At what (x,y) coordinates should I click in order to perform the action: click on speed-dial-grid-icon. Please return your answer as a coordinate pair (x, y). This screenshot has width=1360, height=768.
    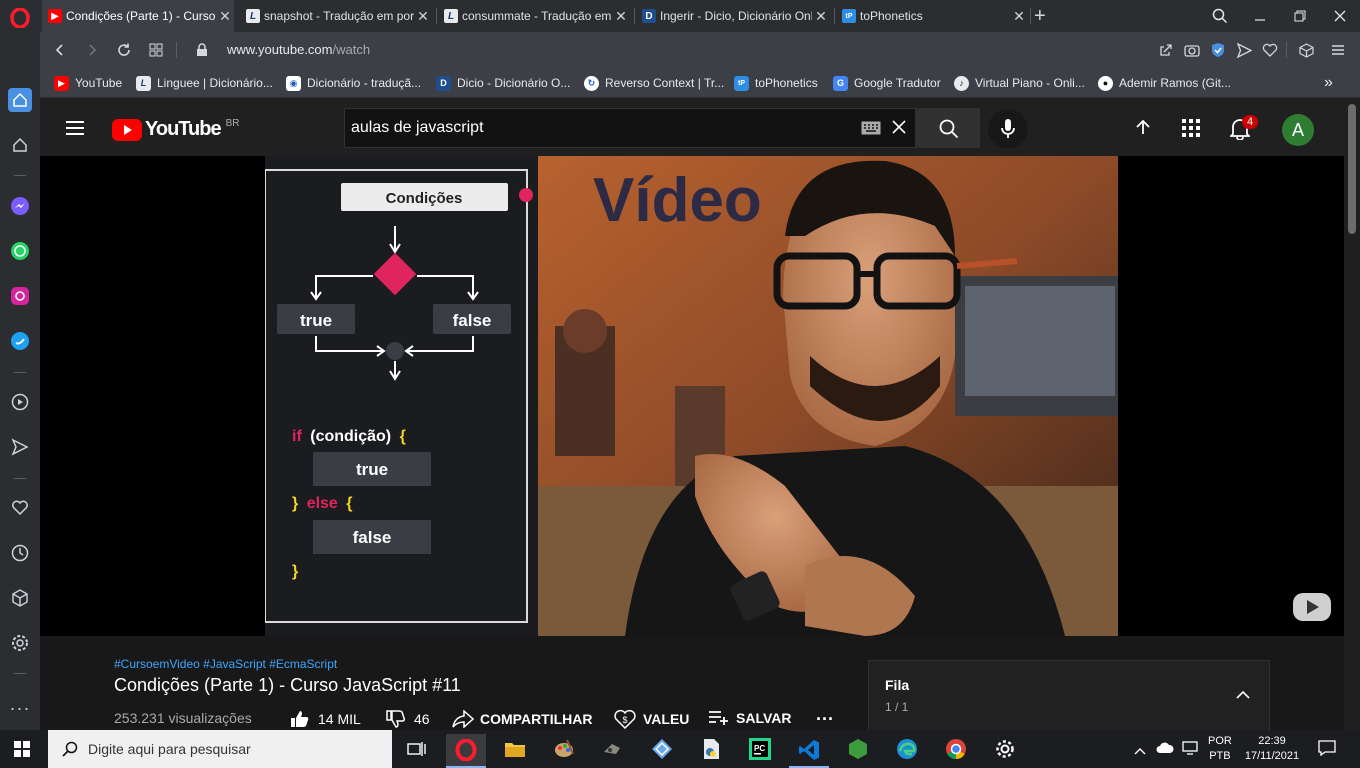
    Looking at the image, I should click on (156, 50).